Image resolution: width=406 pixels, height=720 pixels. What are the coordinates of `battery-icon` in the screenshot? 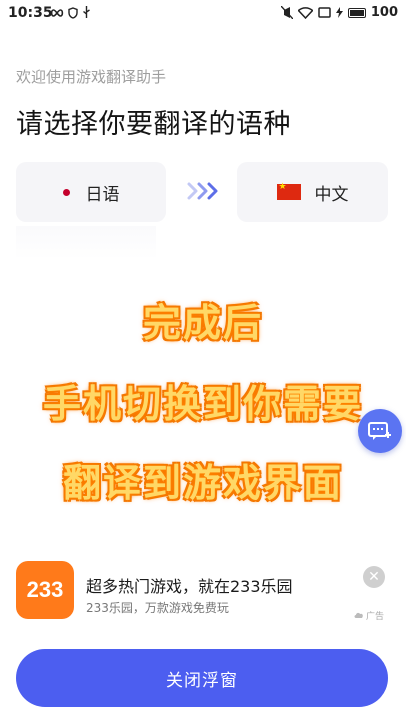 It's located at (356, 12).